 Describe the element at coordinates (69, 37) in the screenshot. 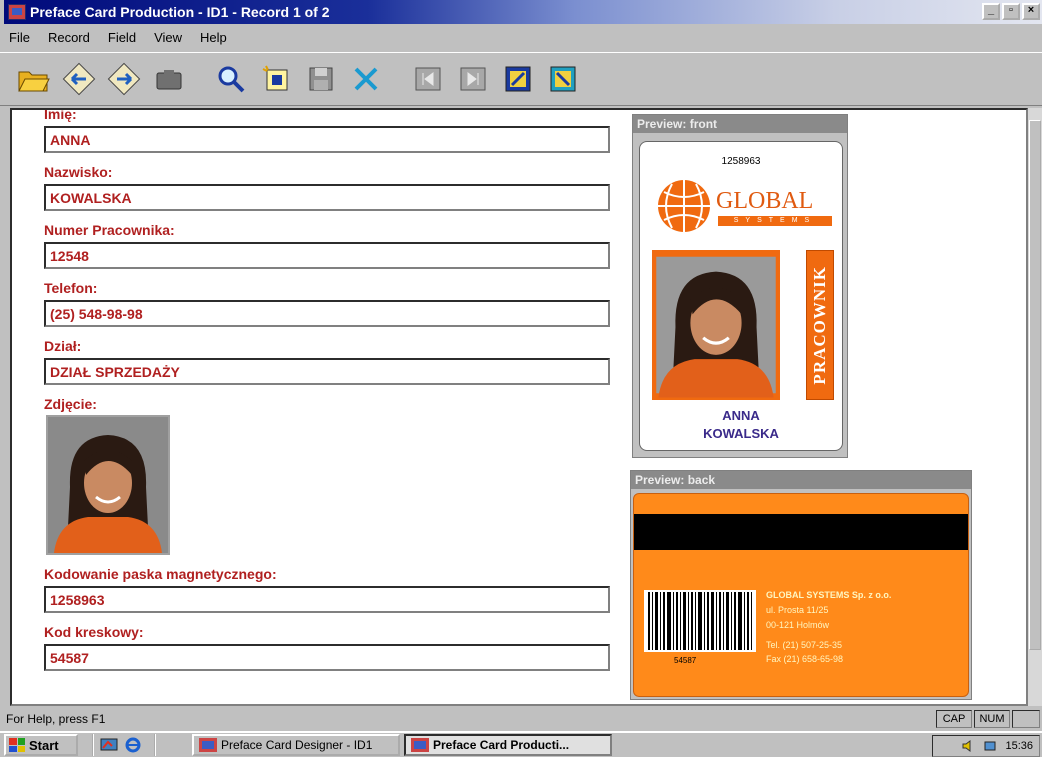

I see `menu-record: Record` at that location.